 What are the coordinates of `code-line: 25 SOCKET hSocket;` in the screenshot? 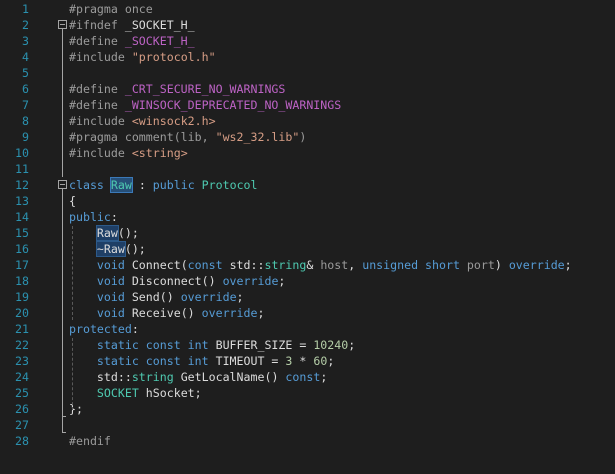 It's located at (307, 393).